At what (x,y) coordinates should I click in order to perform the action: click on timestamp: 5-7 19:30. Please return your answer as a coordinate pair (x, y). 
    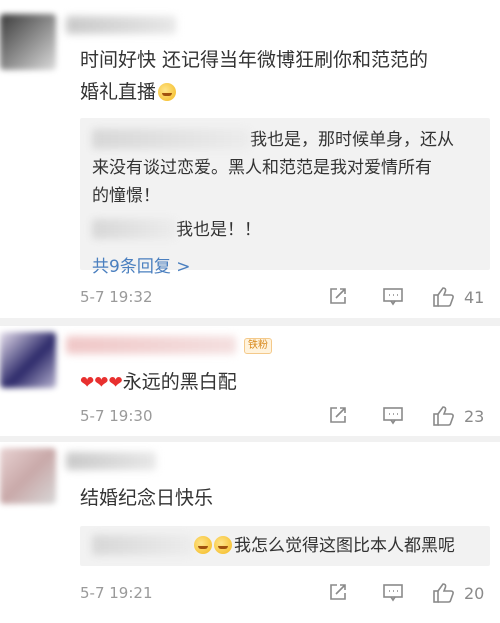
    Looking at the image, I should click on (116, 416).